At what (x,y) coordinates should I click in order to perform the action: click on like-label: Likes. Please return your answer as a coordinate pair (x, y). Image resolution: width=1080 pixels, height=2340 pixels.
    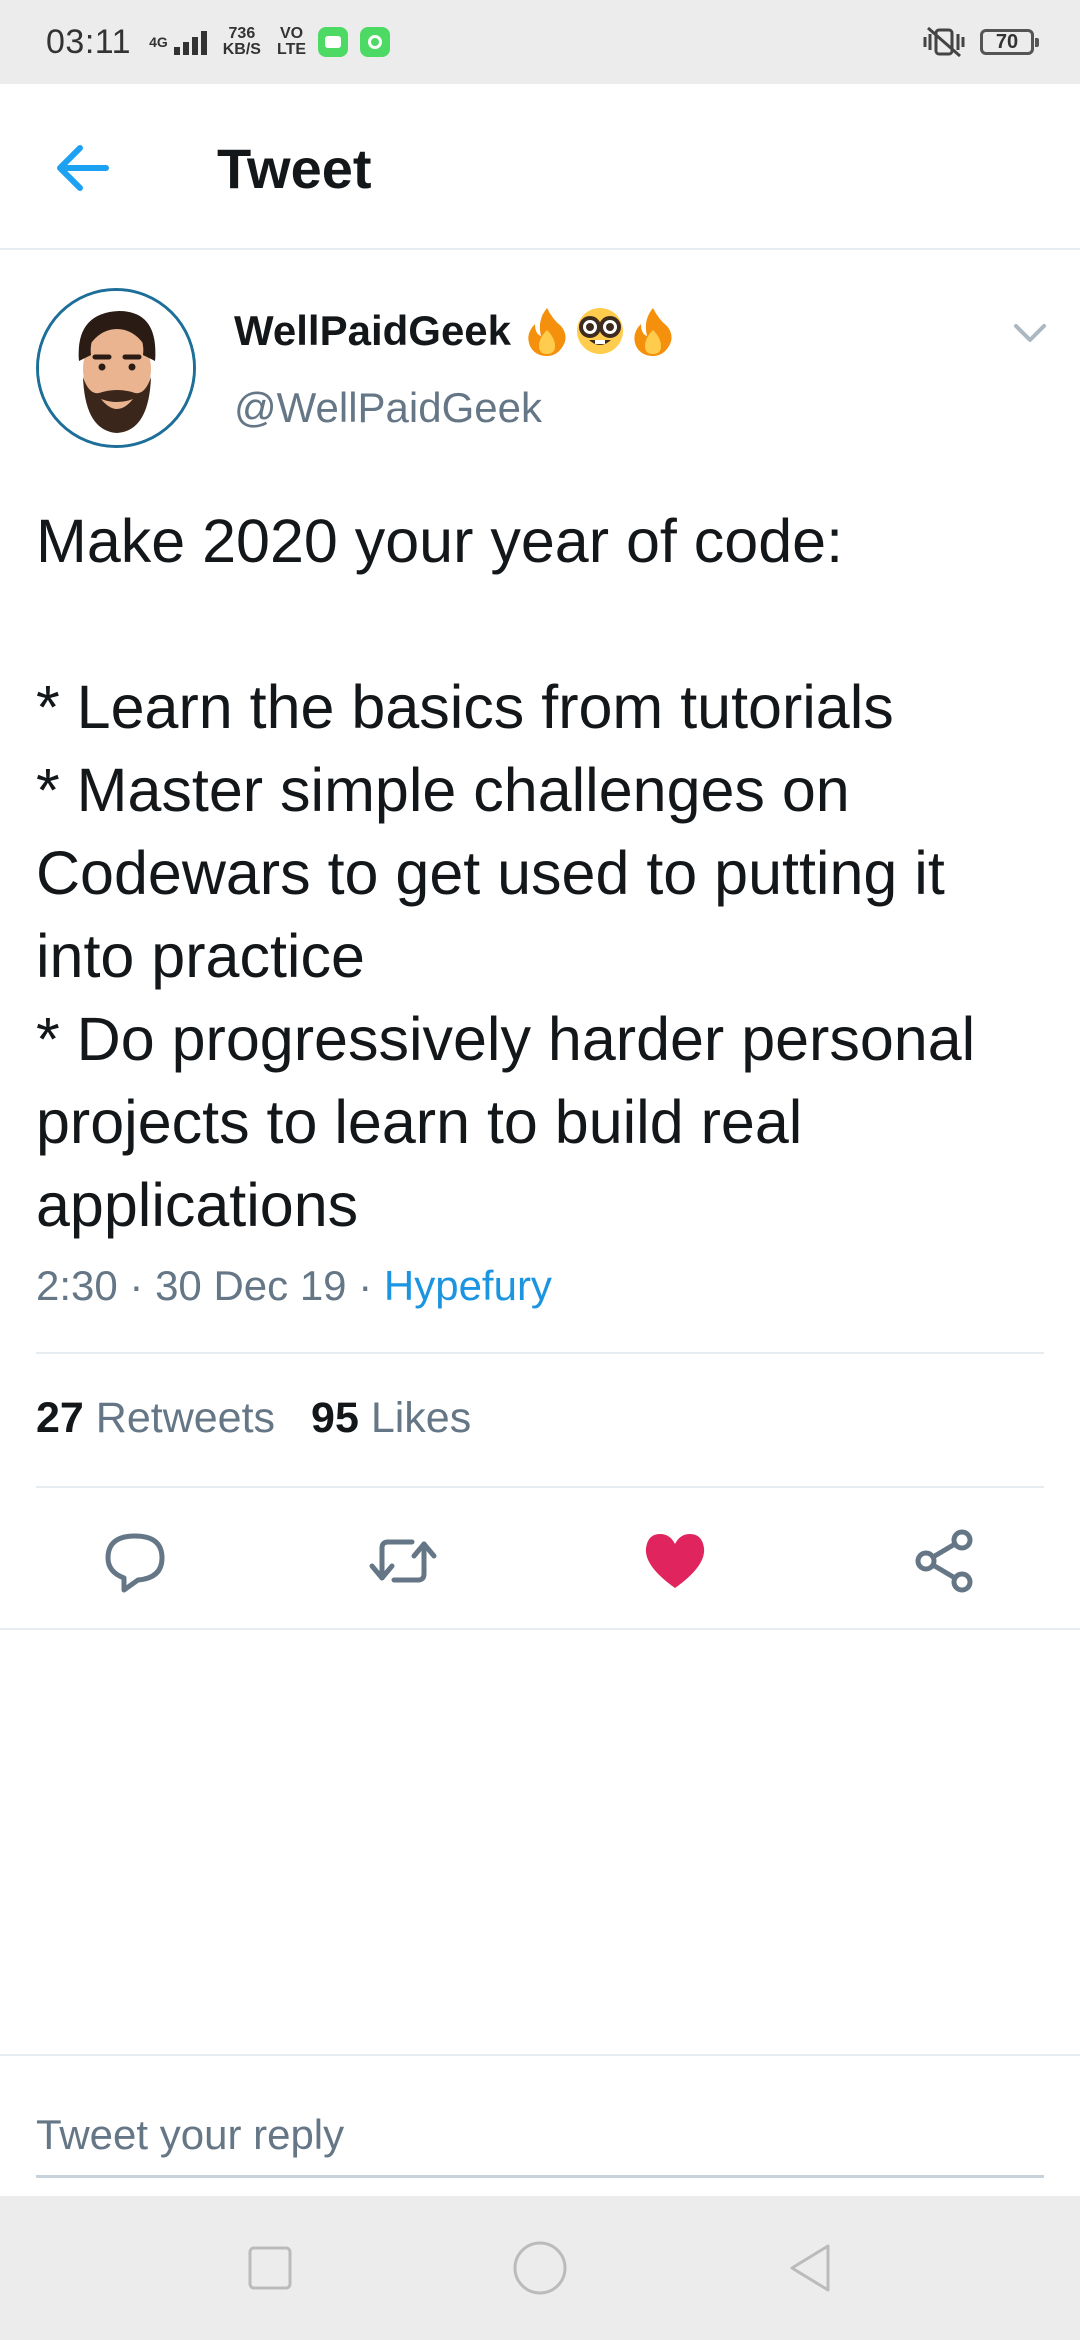
    Looking at the image, I should click on (421, 1418).